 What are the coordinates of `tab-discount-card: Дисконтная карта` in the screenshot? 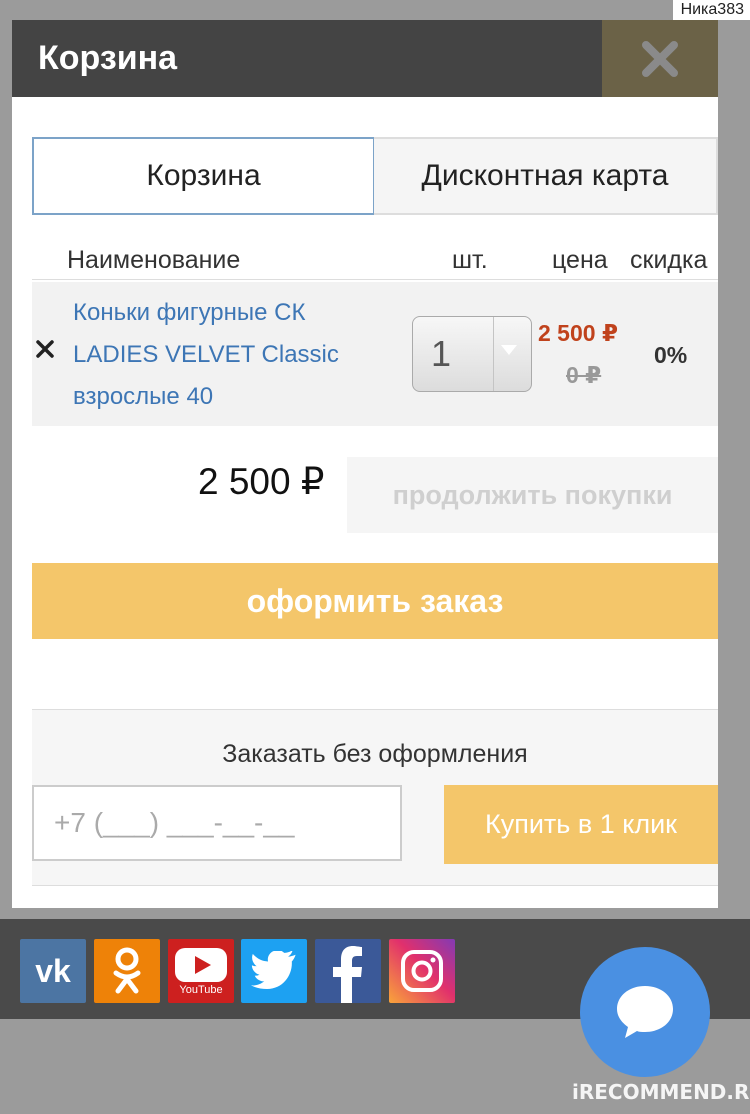 It's located at (546, 176).